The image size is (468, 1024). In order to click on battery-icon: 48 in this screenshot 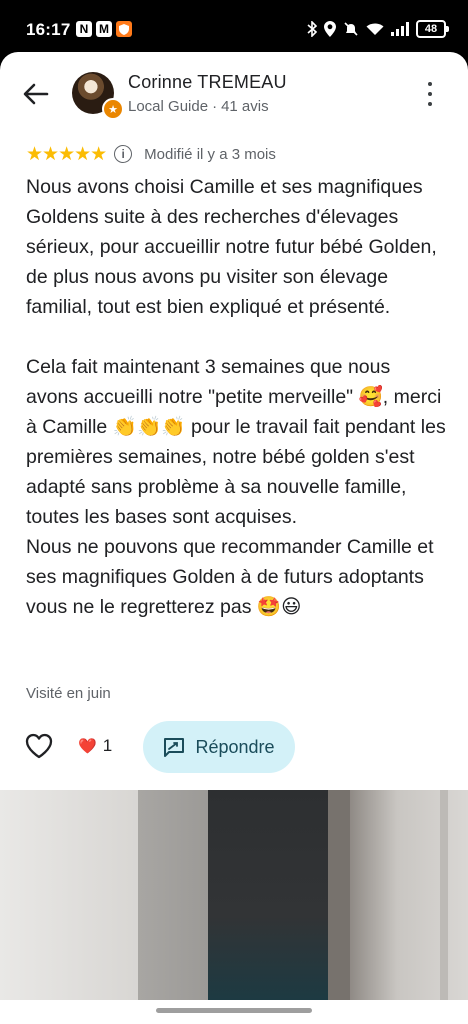, I will do `click(432, 29)`.